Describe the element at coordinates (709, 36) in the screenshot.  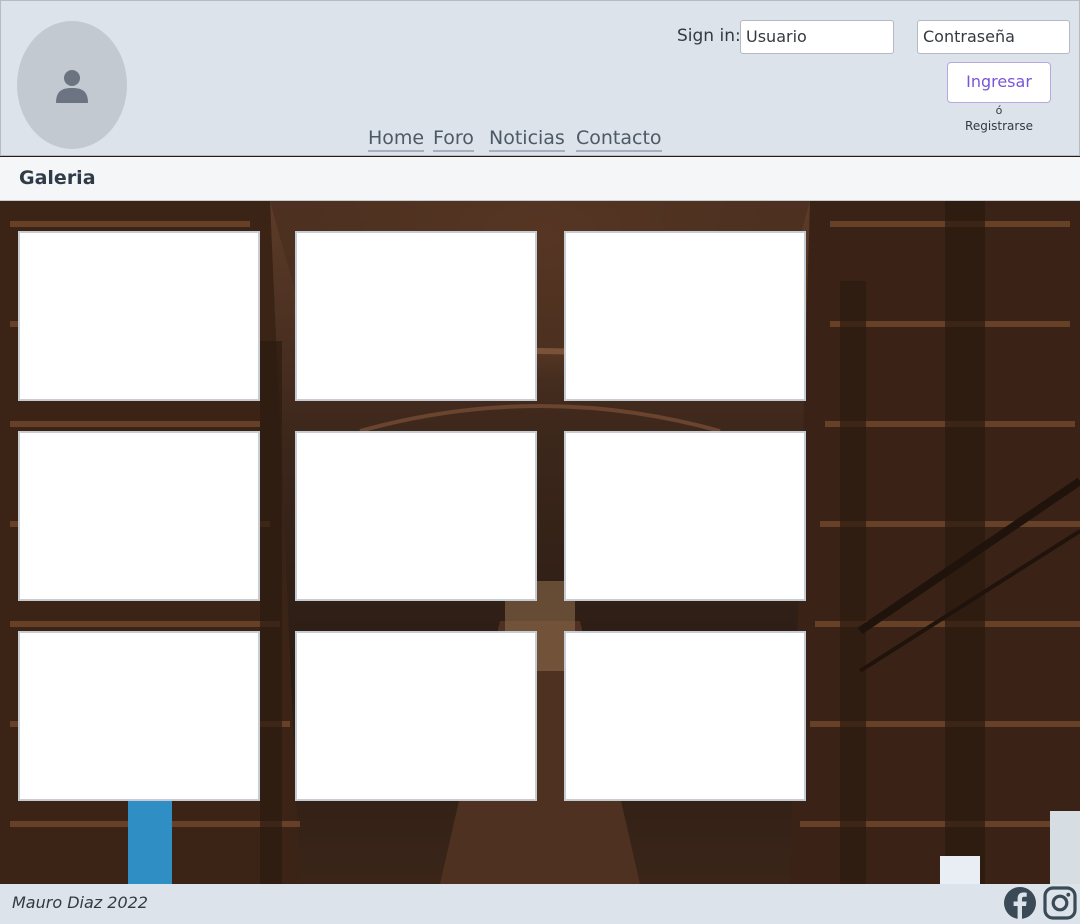
I see `signin-label: Sign in:` at that location.